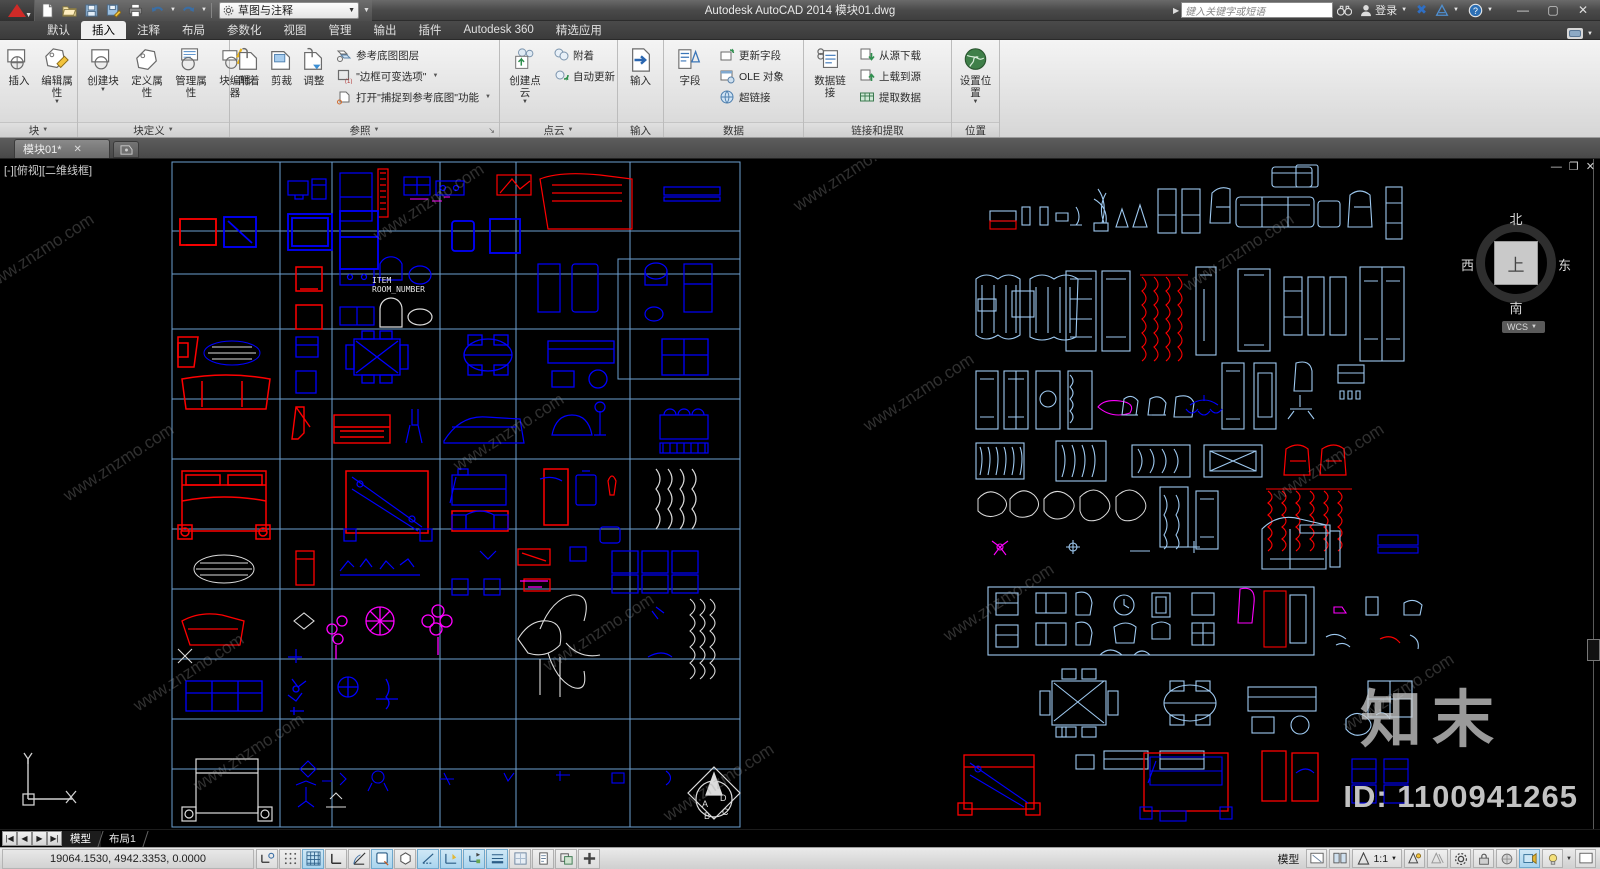  I want to click on object-snap-tracking-toggle, so click(428, 858).